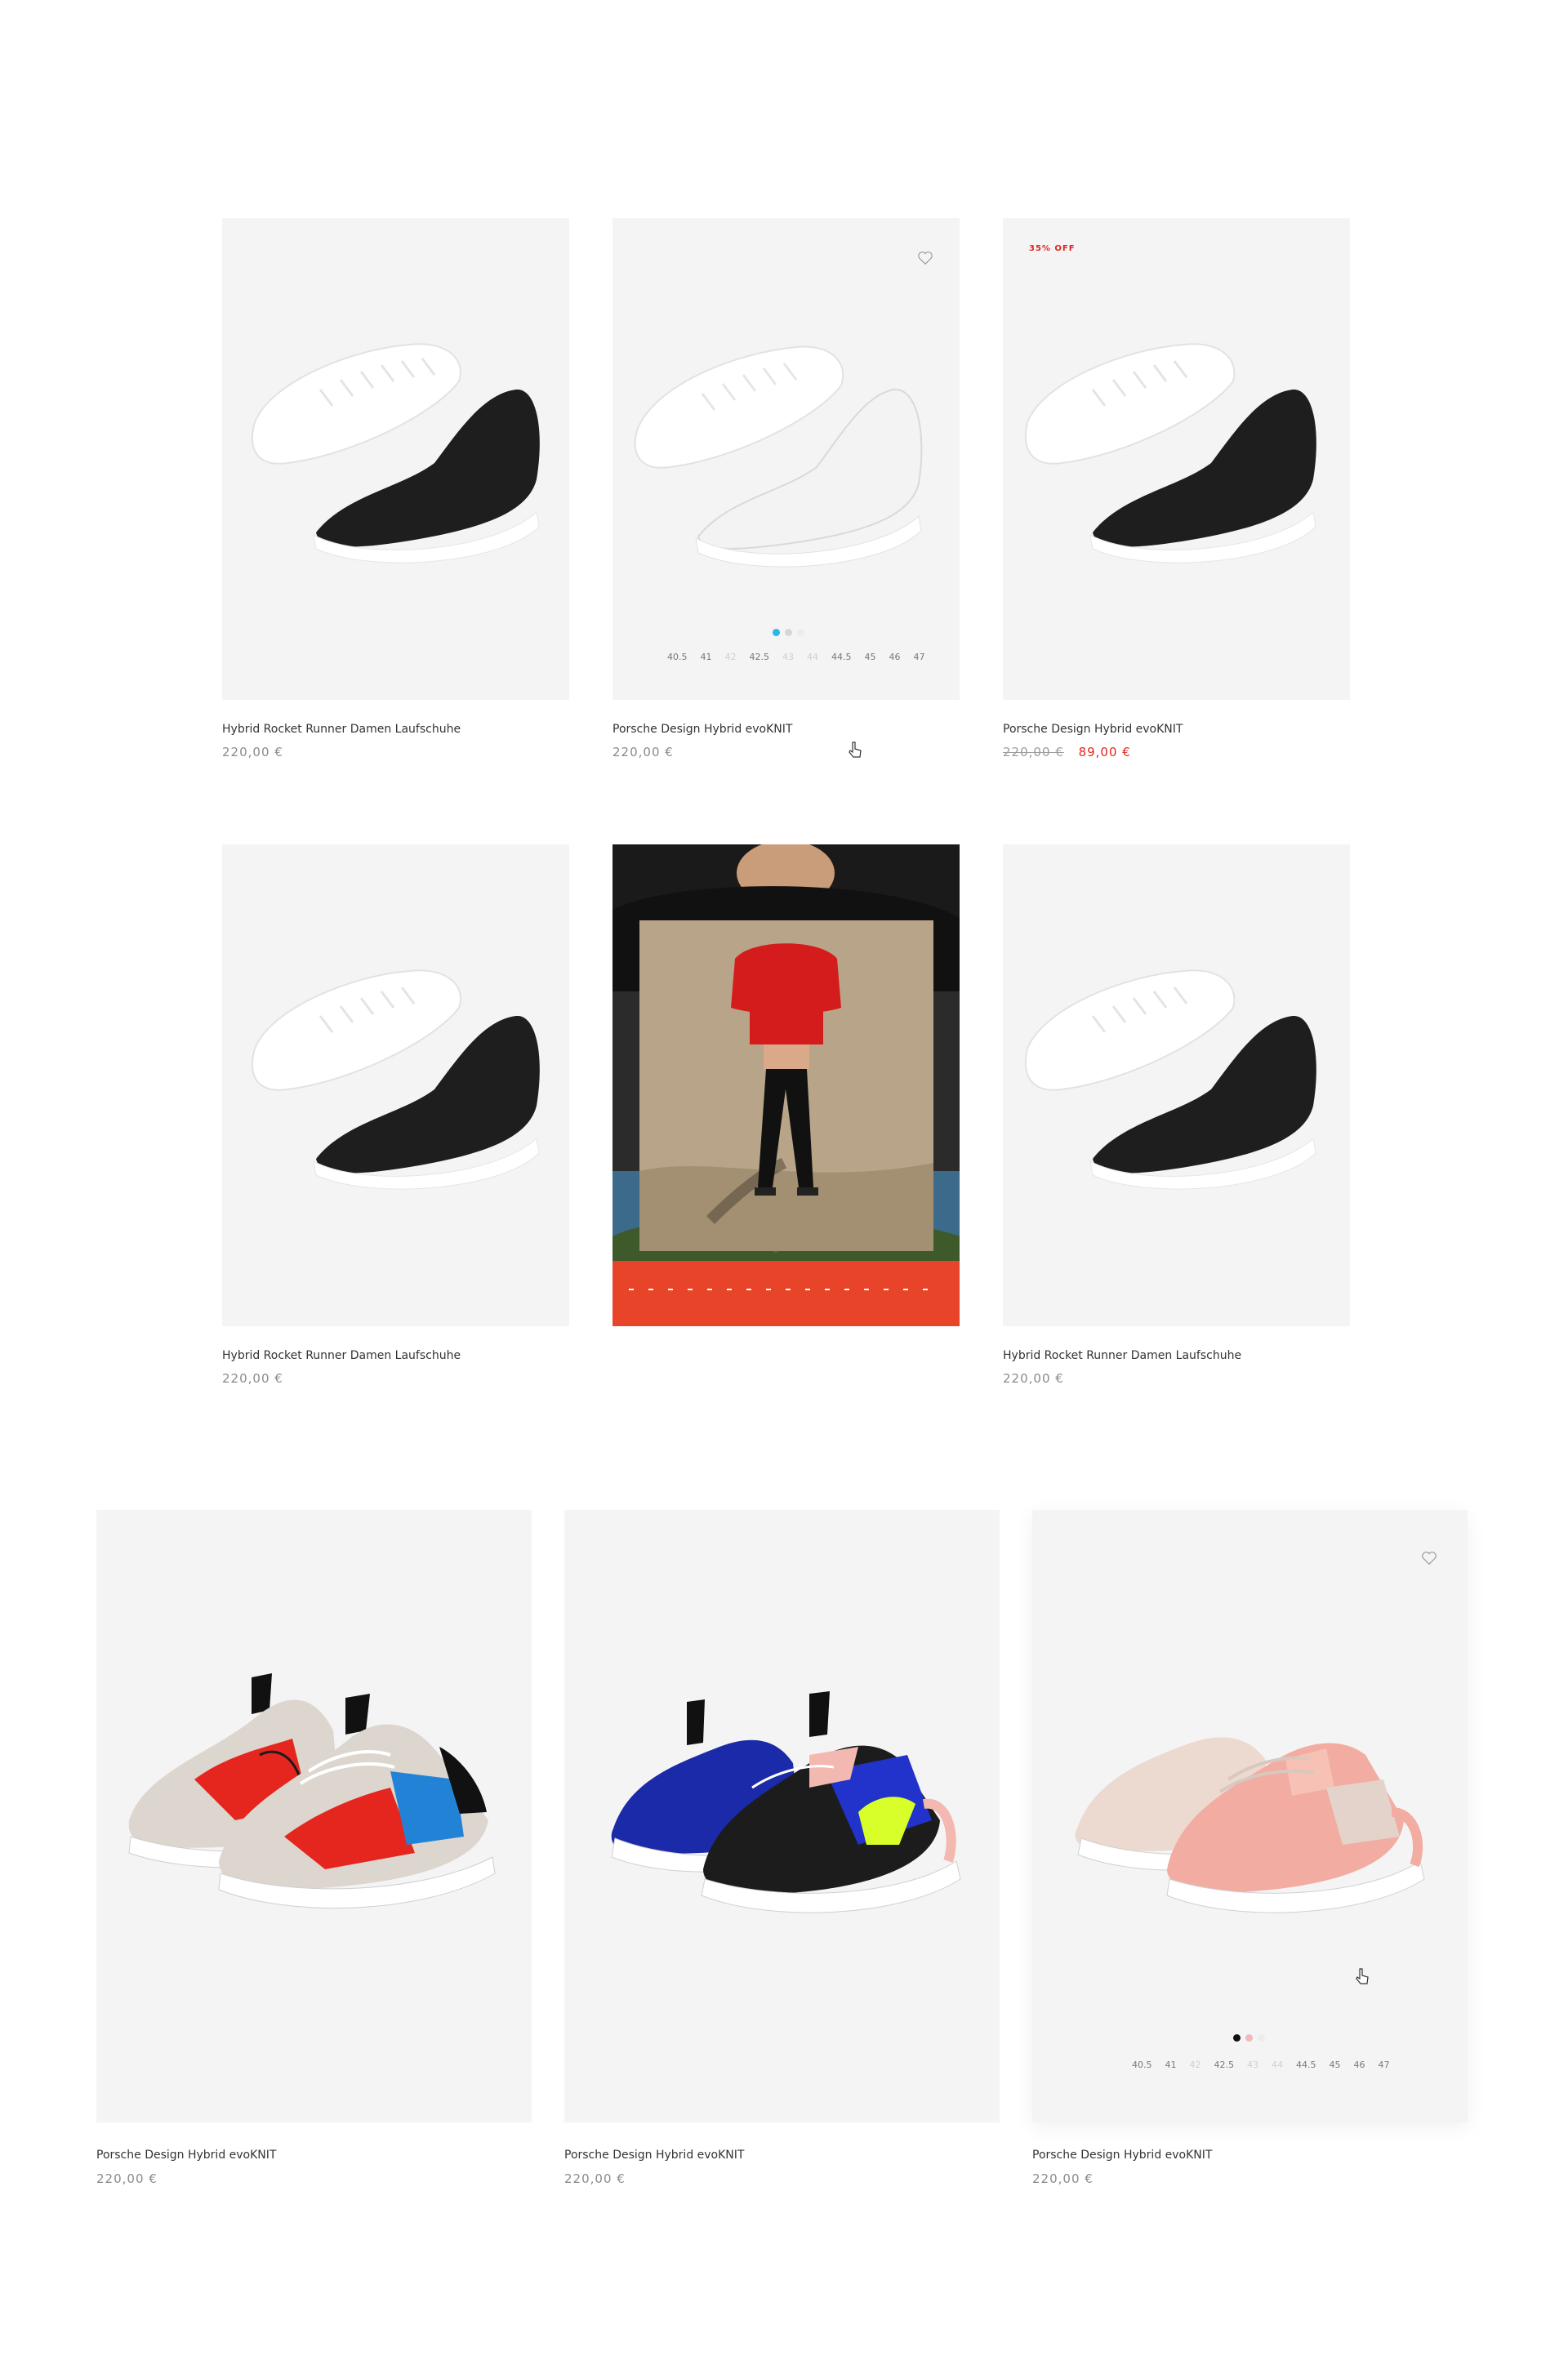  Describe the element at coordinates (778, 456) in the screenshot. I see `shoe-image-white` at that location.